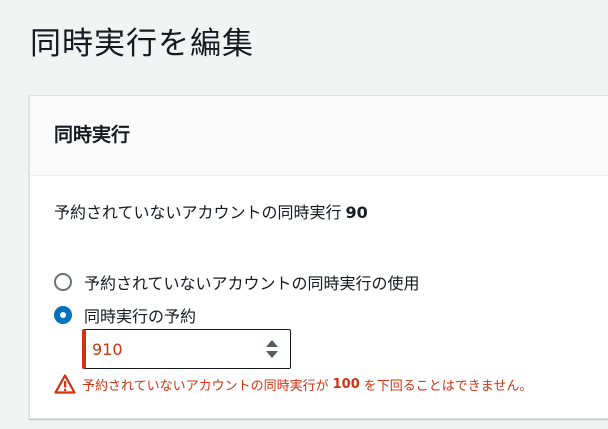 The width and height of the screenshot is (608, 429). Describe the element at coordinates (205, 386) in the screenshot. I see `error-text-prefix: 予約されていないアカウントの同時実行が` at that location.